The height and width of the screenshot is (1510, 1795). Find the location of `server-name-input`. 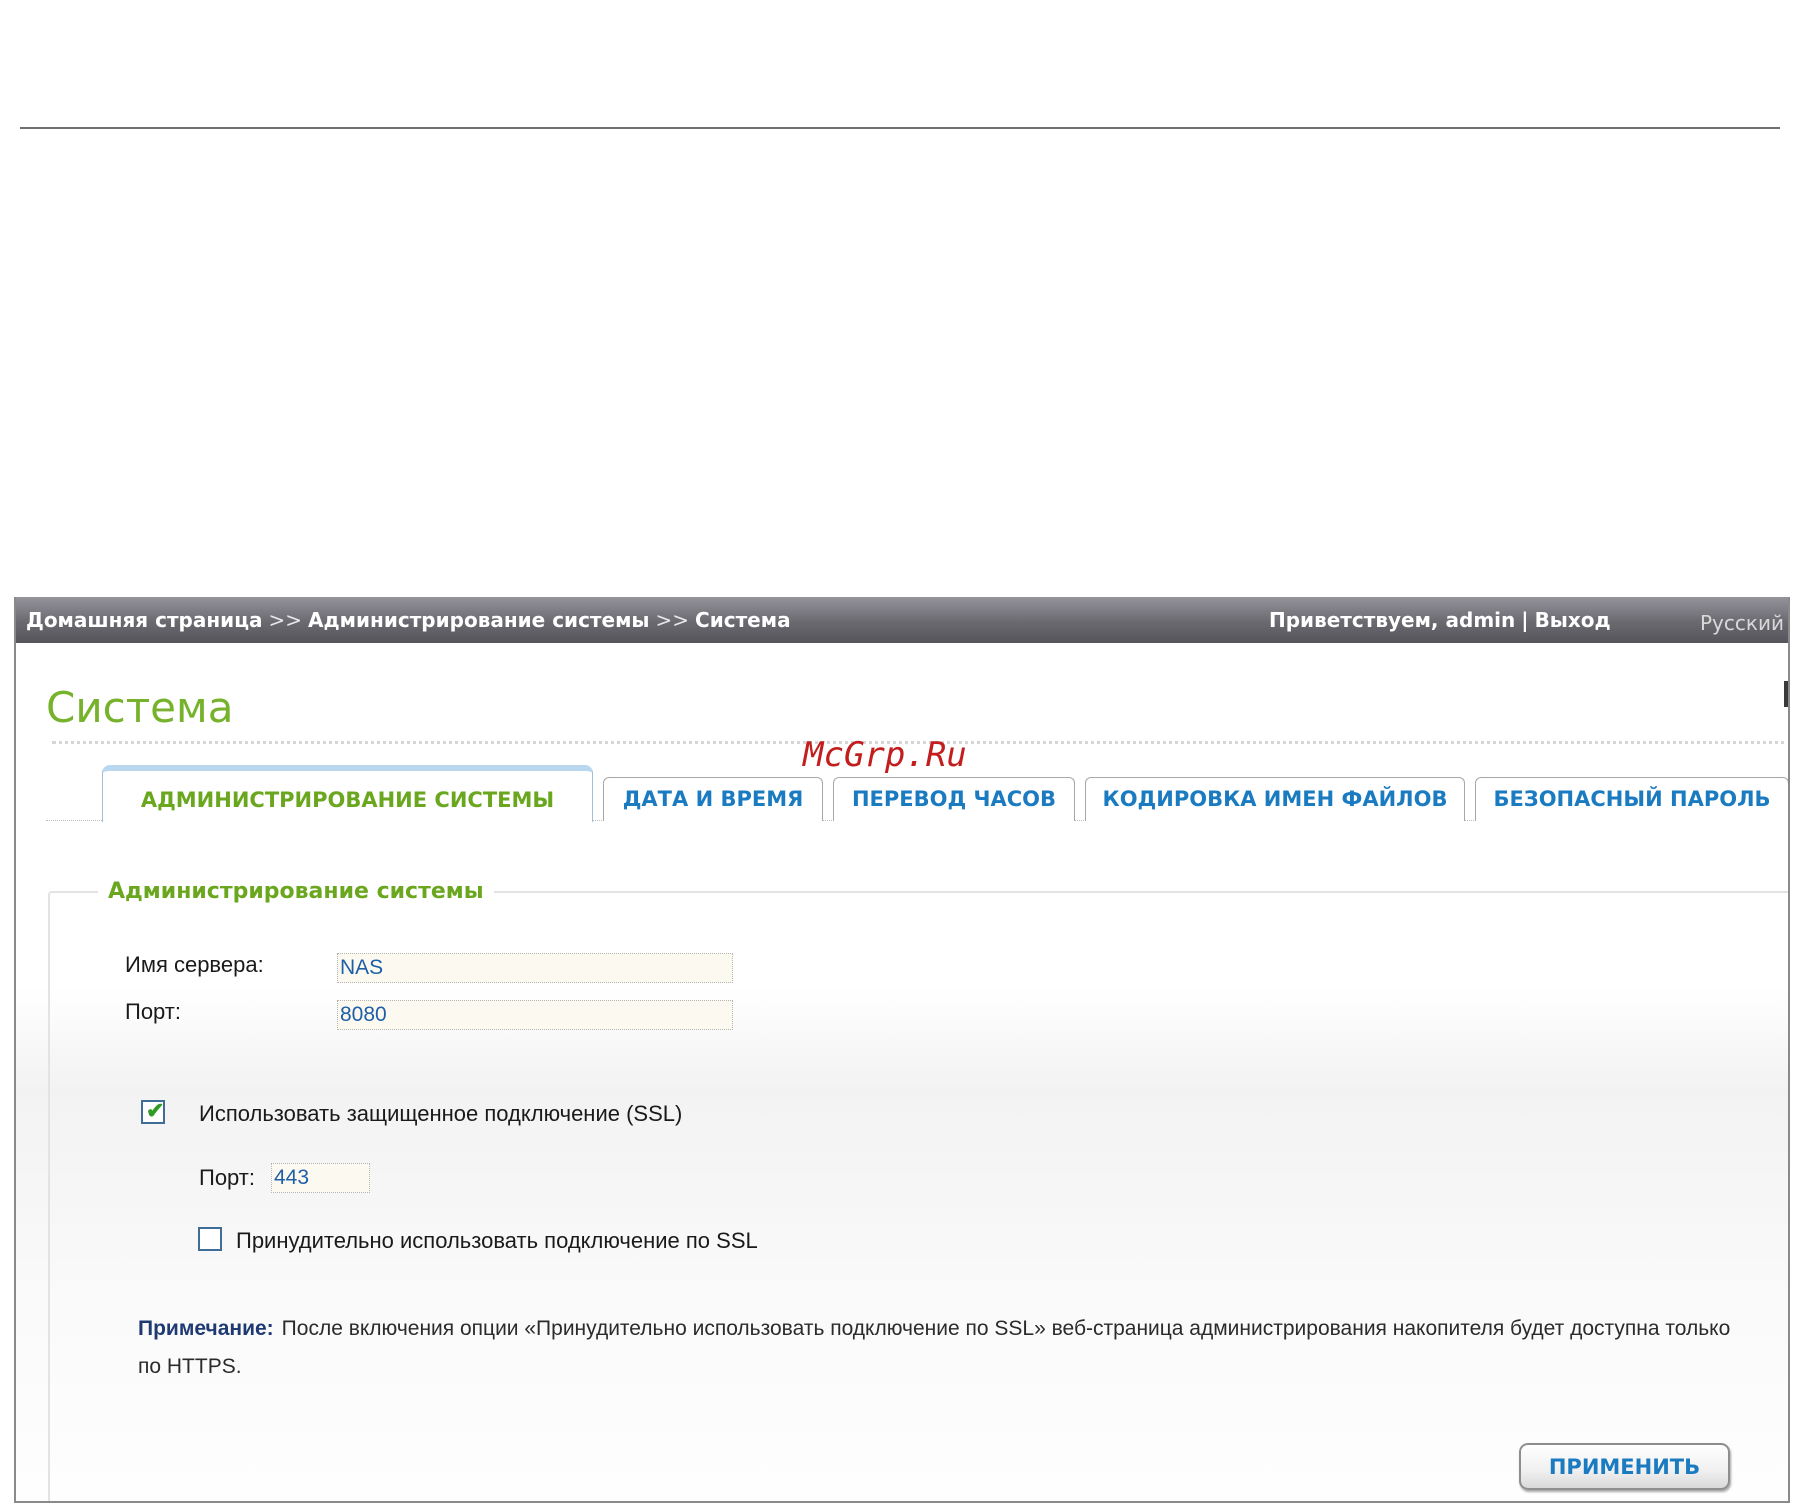

server-name-input is located at coordinates (535, 968).